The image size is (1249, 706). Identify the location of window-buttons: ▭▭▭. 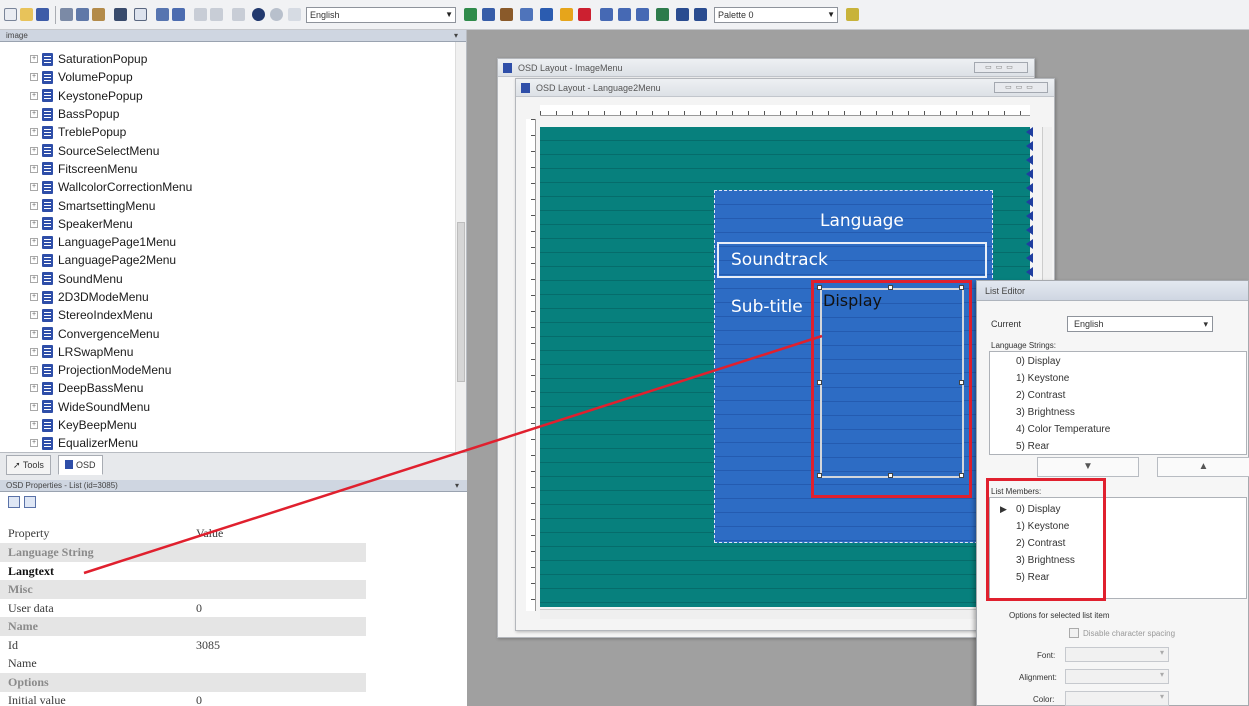
(1001, 67).